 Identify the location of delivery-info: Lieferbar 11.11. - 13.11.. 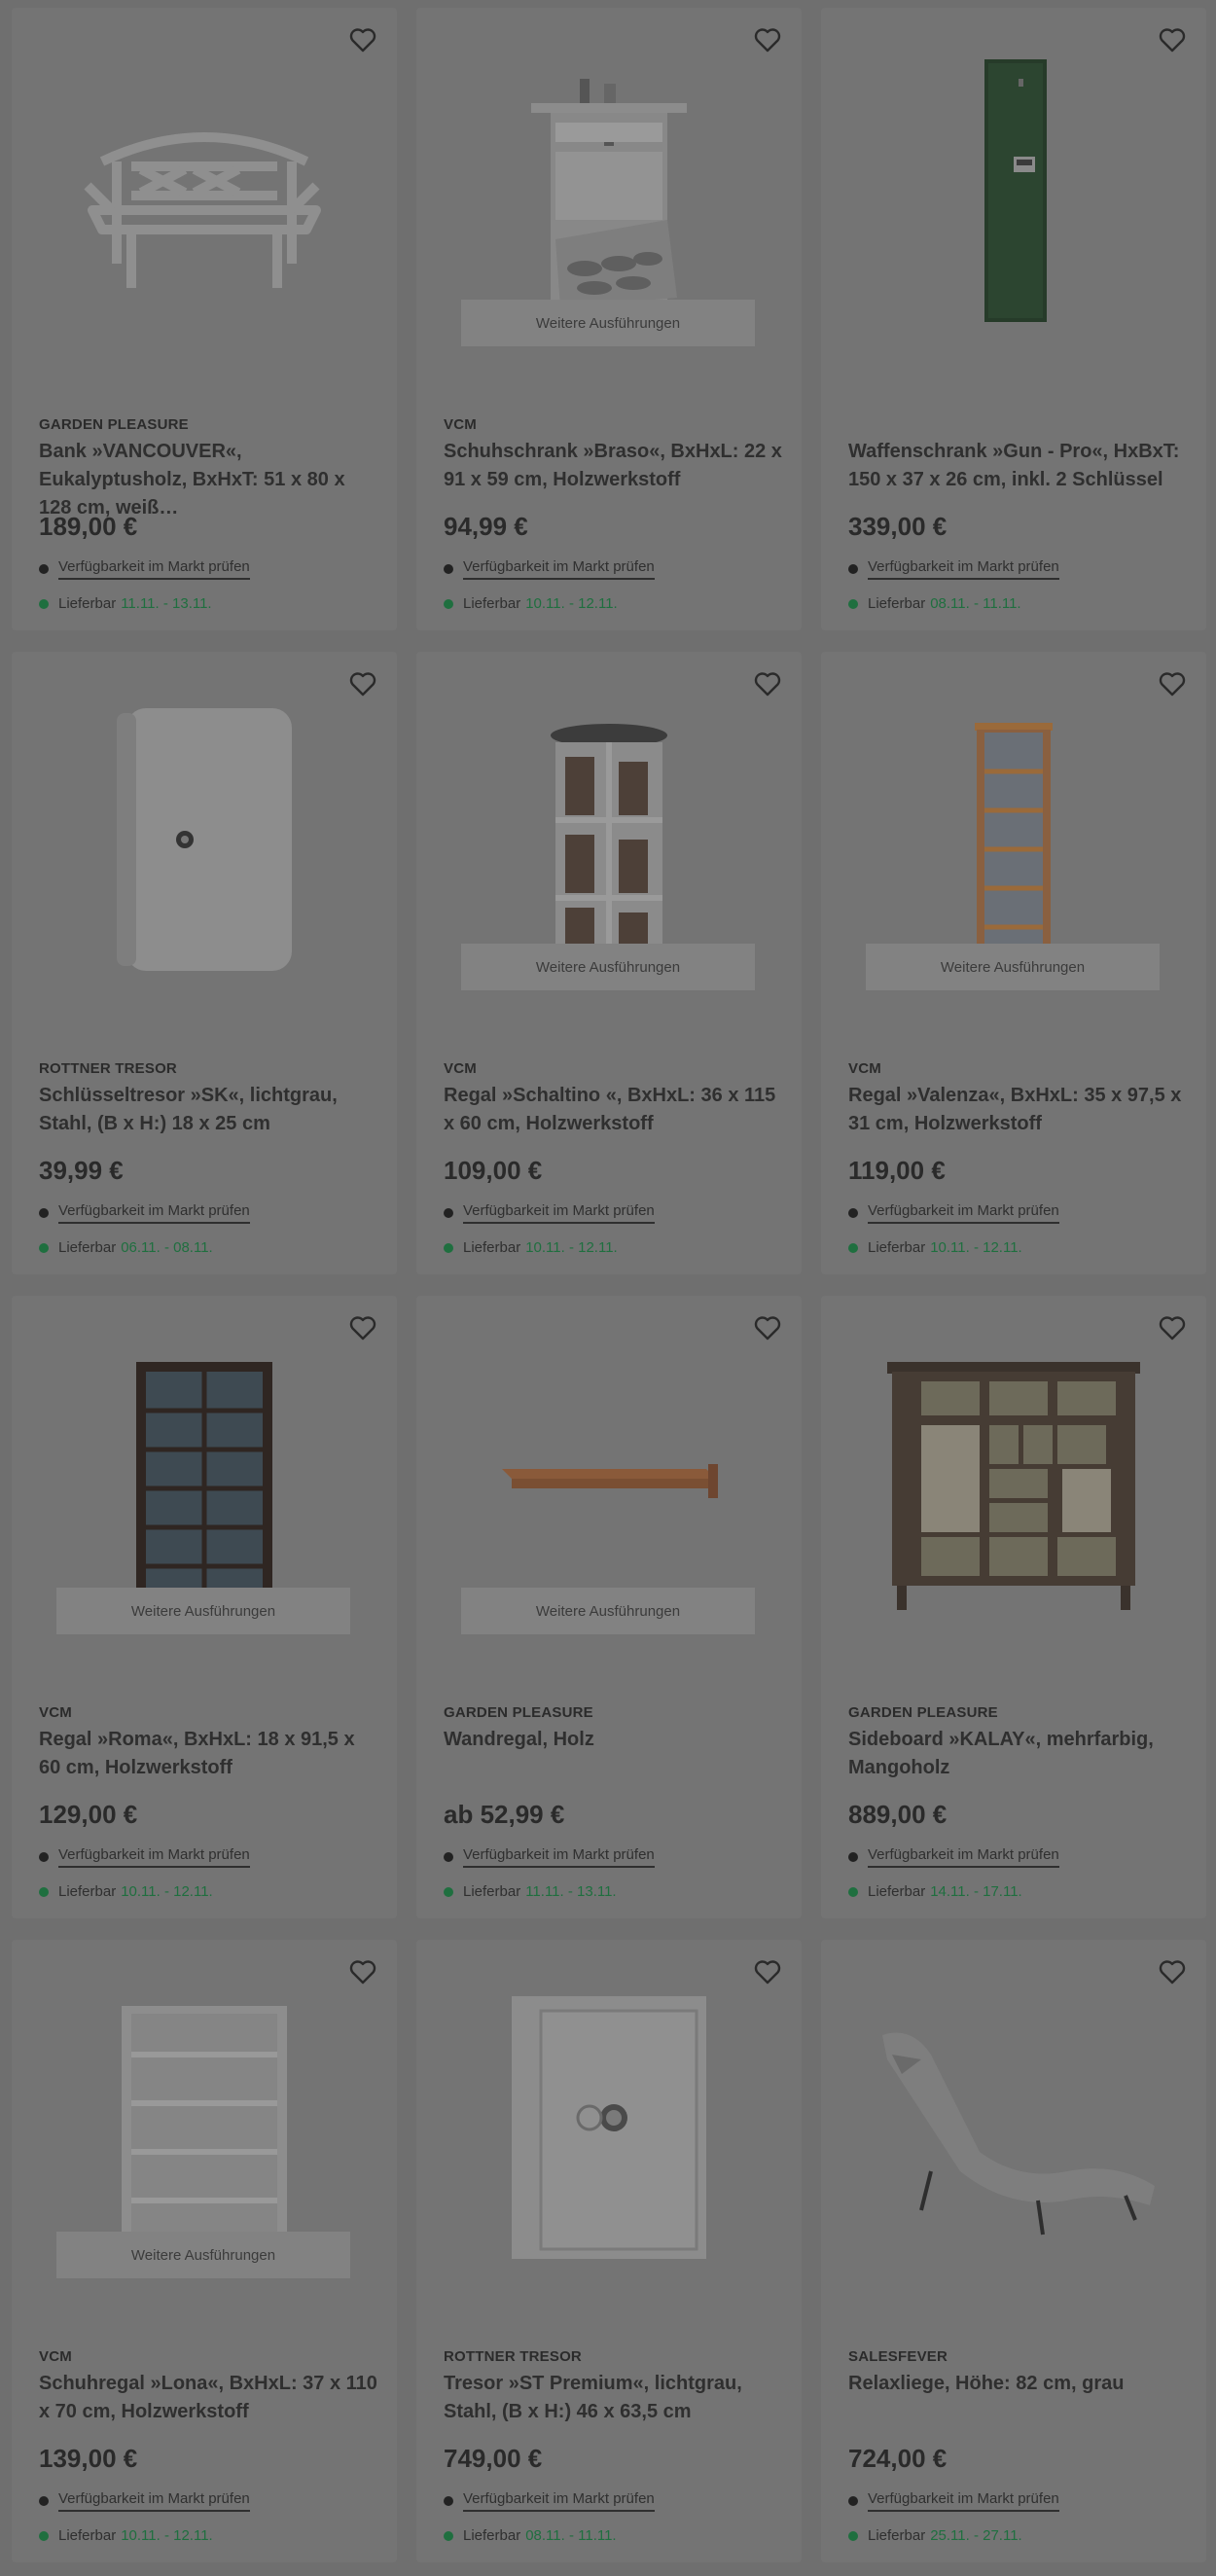
(530, 1891).